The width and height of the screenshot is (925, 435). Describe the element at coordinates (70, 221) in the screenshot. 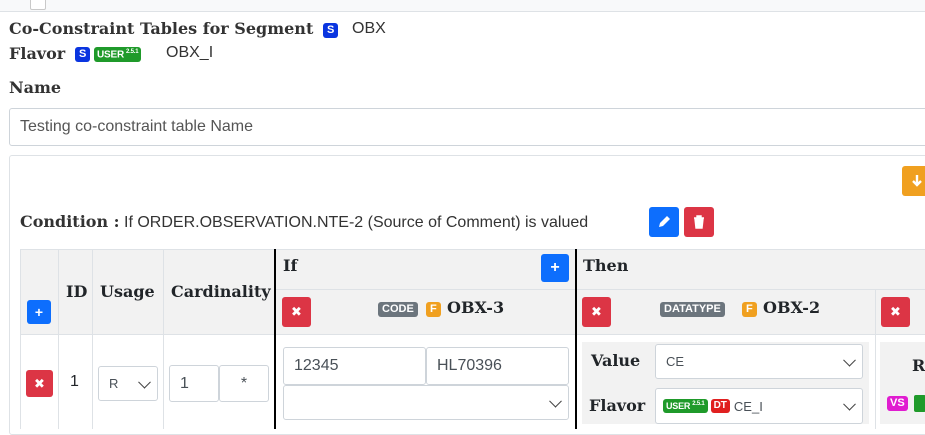

I see `condition-label: Condition :` at that location.